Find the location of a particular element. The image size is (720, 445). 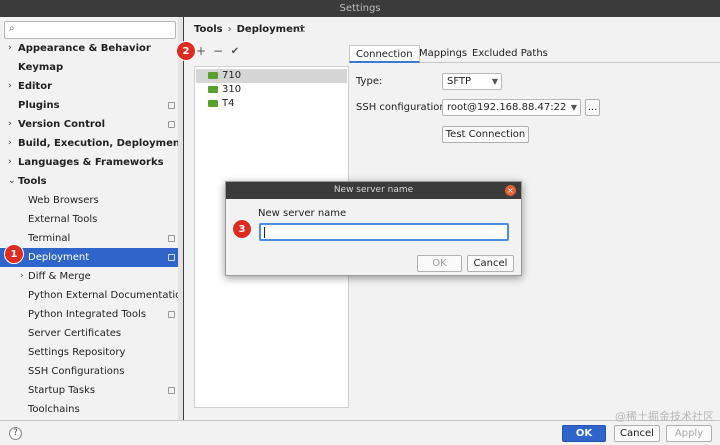

sidebar-item: External Tools is located at coordinates (91, 219).